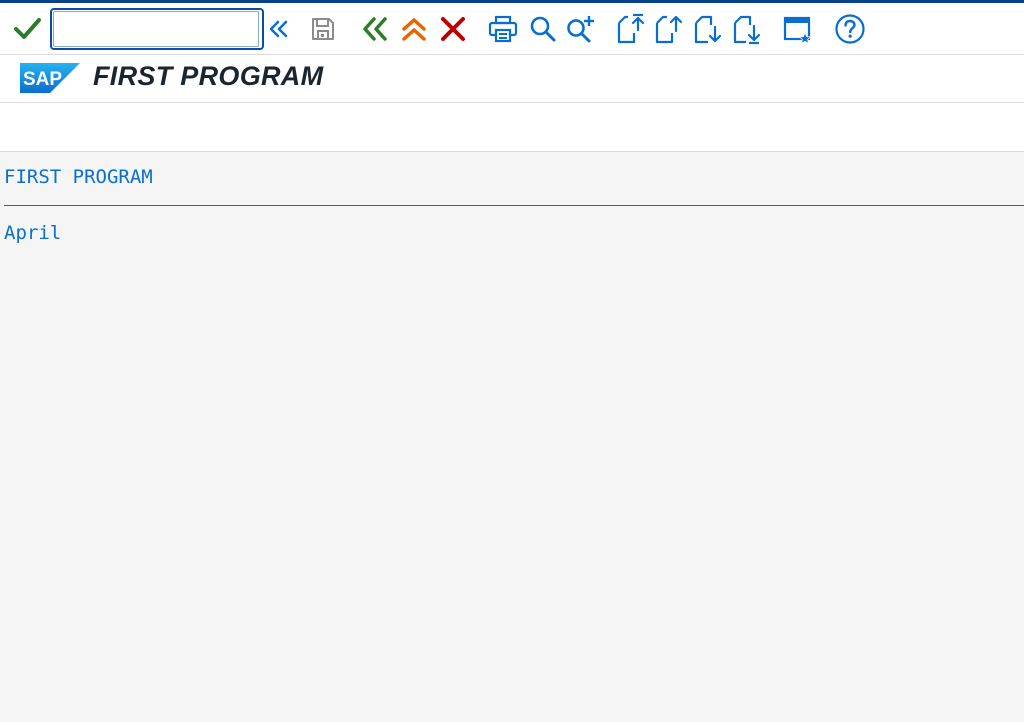  I want to click on print-button, so click(503, 29).